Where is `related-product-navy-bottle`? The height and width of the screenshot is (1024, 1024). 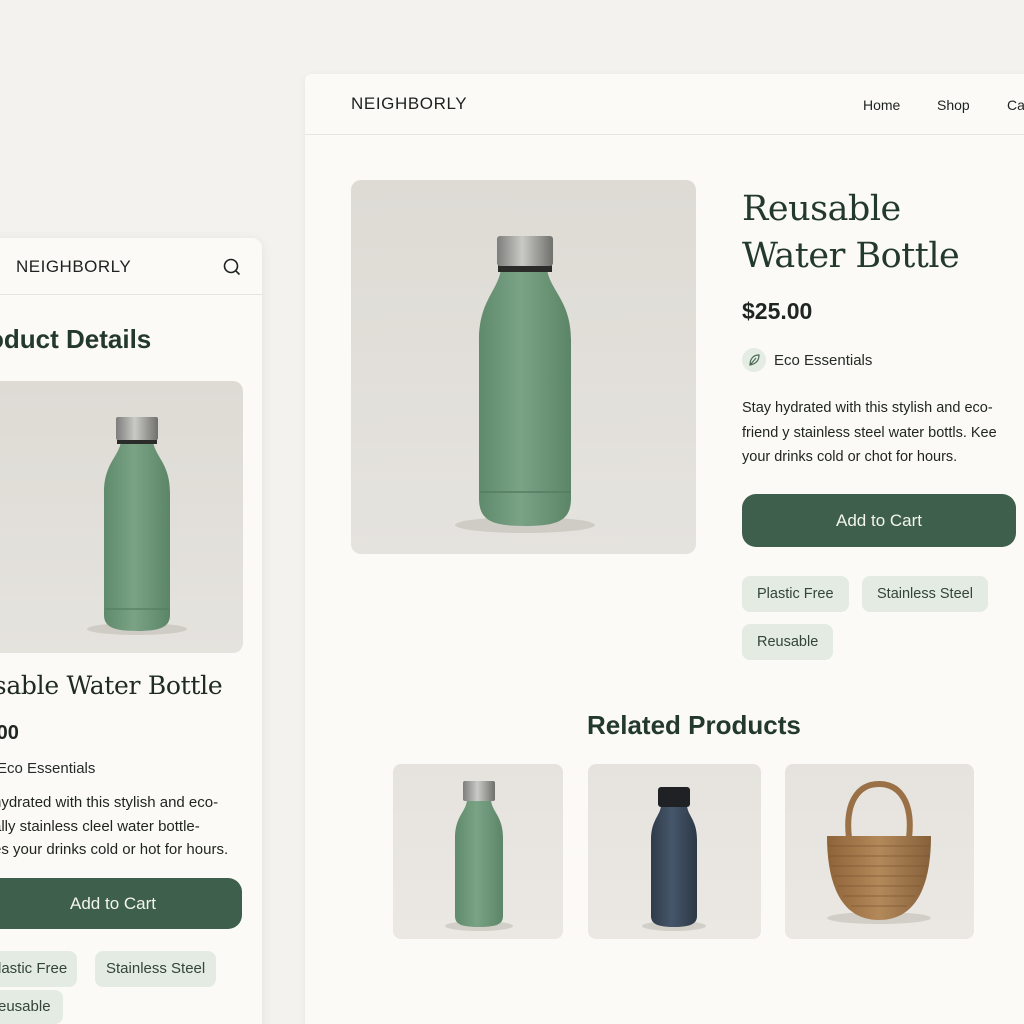
related-product-navy-bottle is located at coordinates (674, 851).